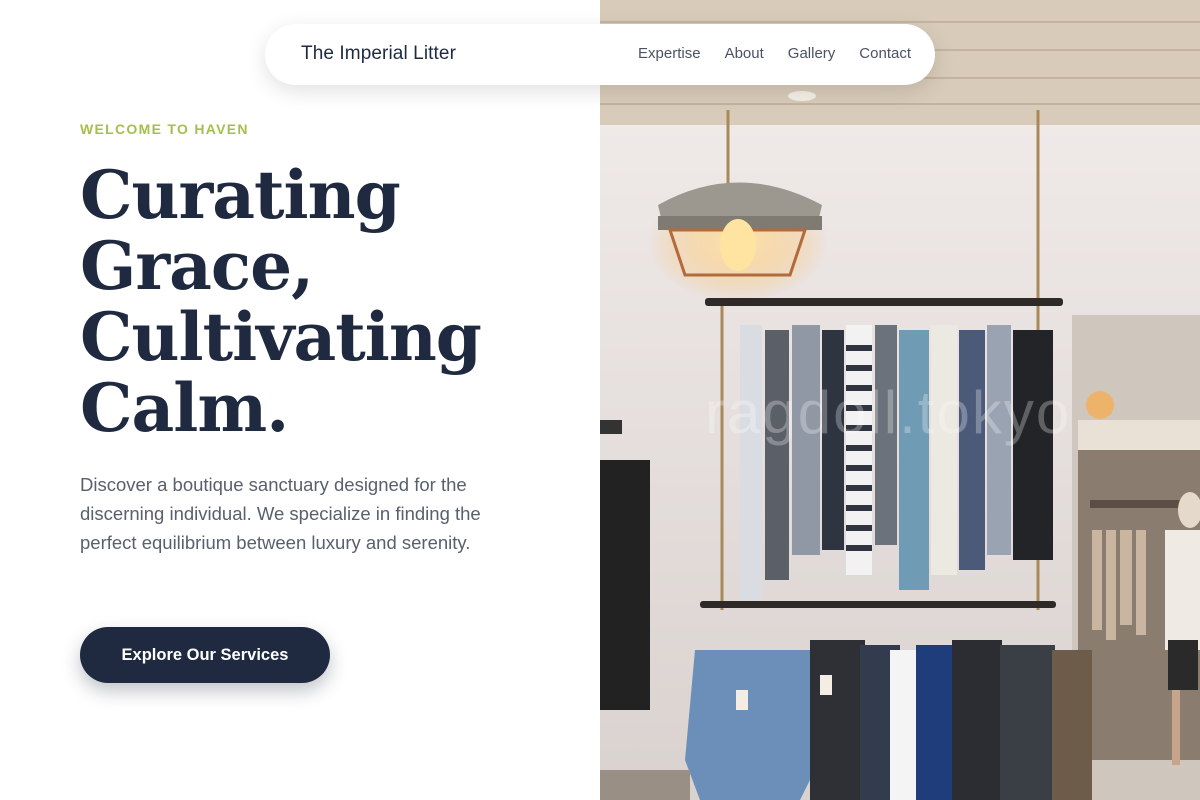 The image size is (1200, 800). What do you see at coordinates (164, 129) in the screenshot?
I see `hero-eyebrow: WELCOME TO HAVEN` at bounding box center [164, 129].